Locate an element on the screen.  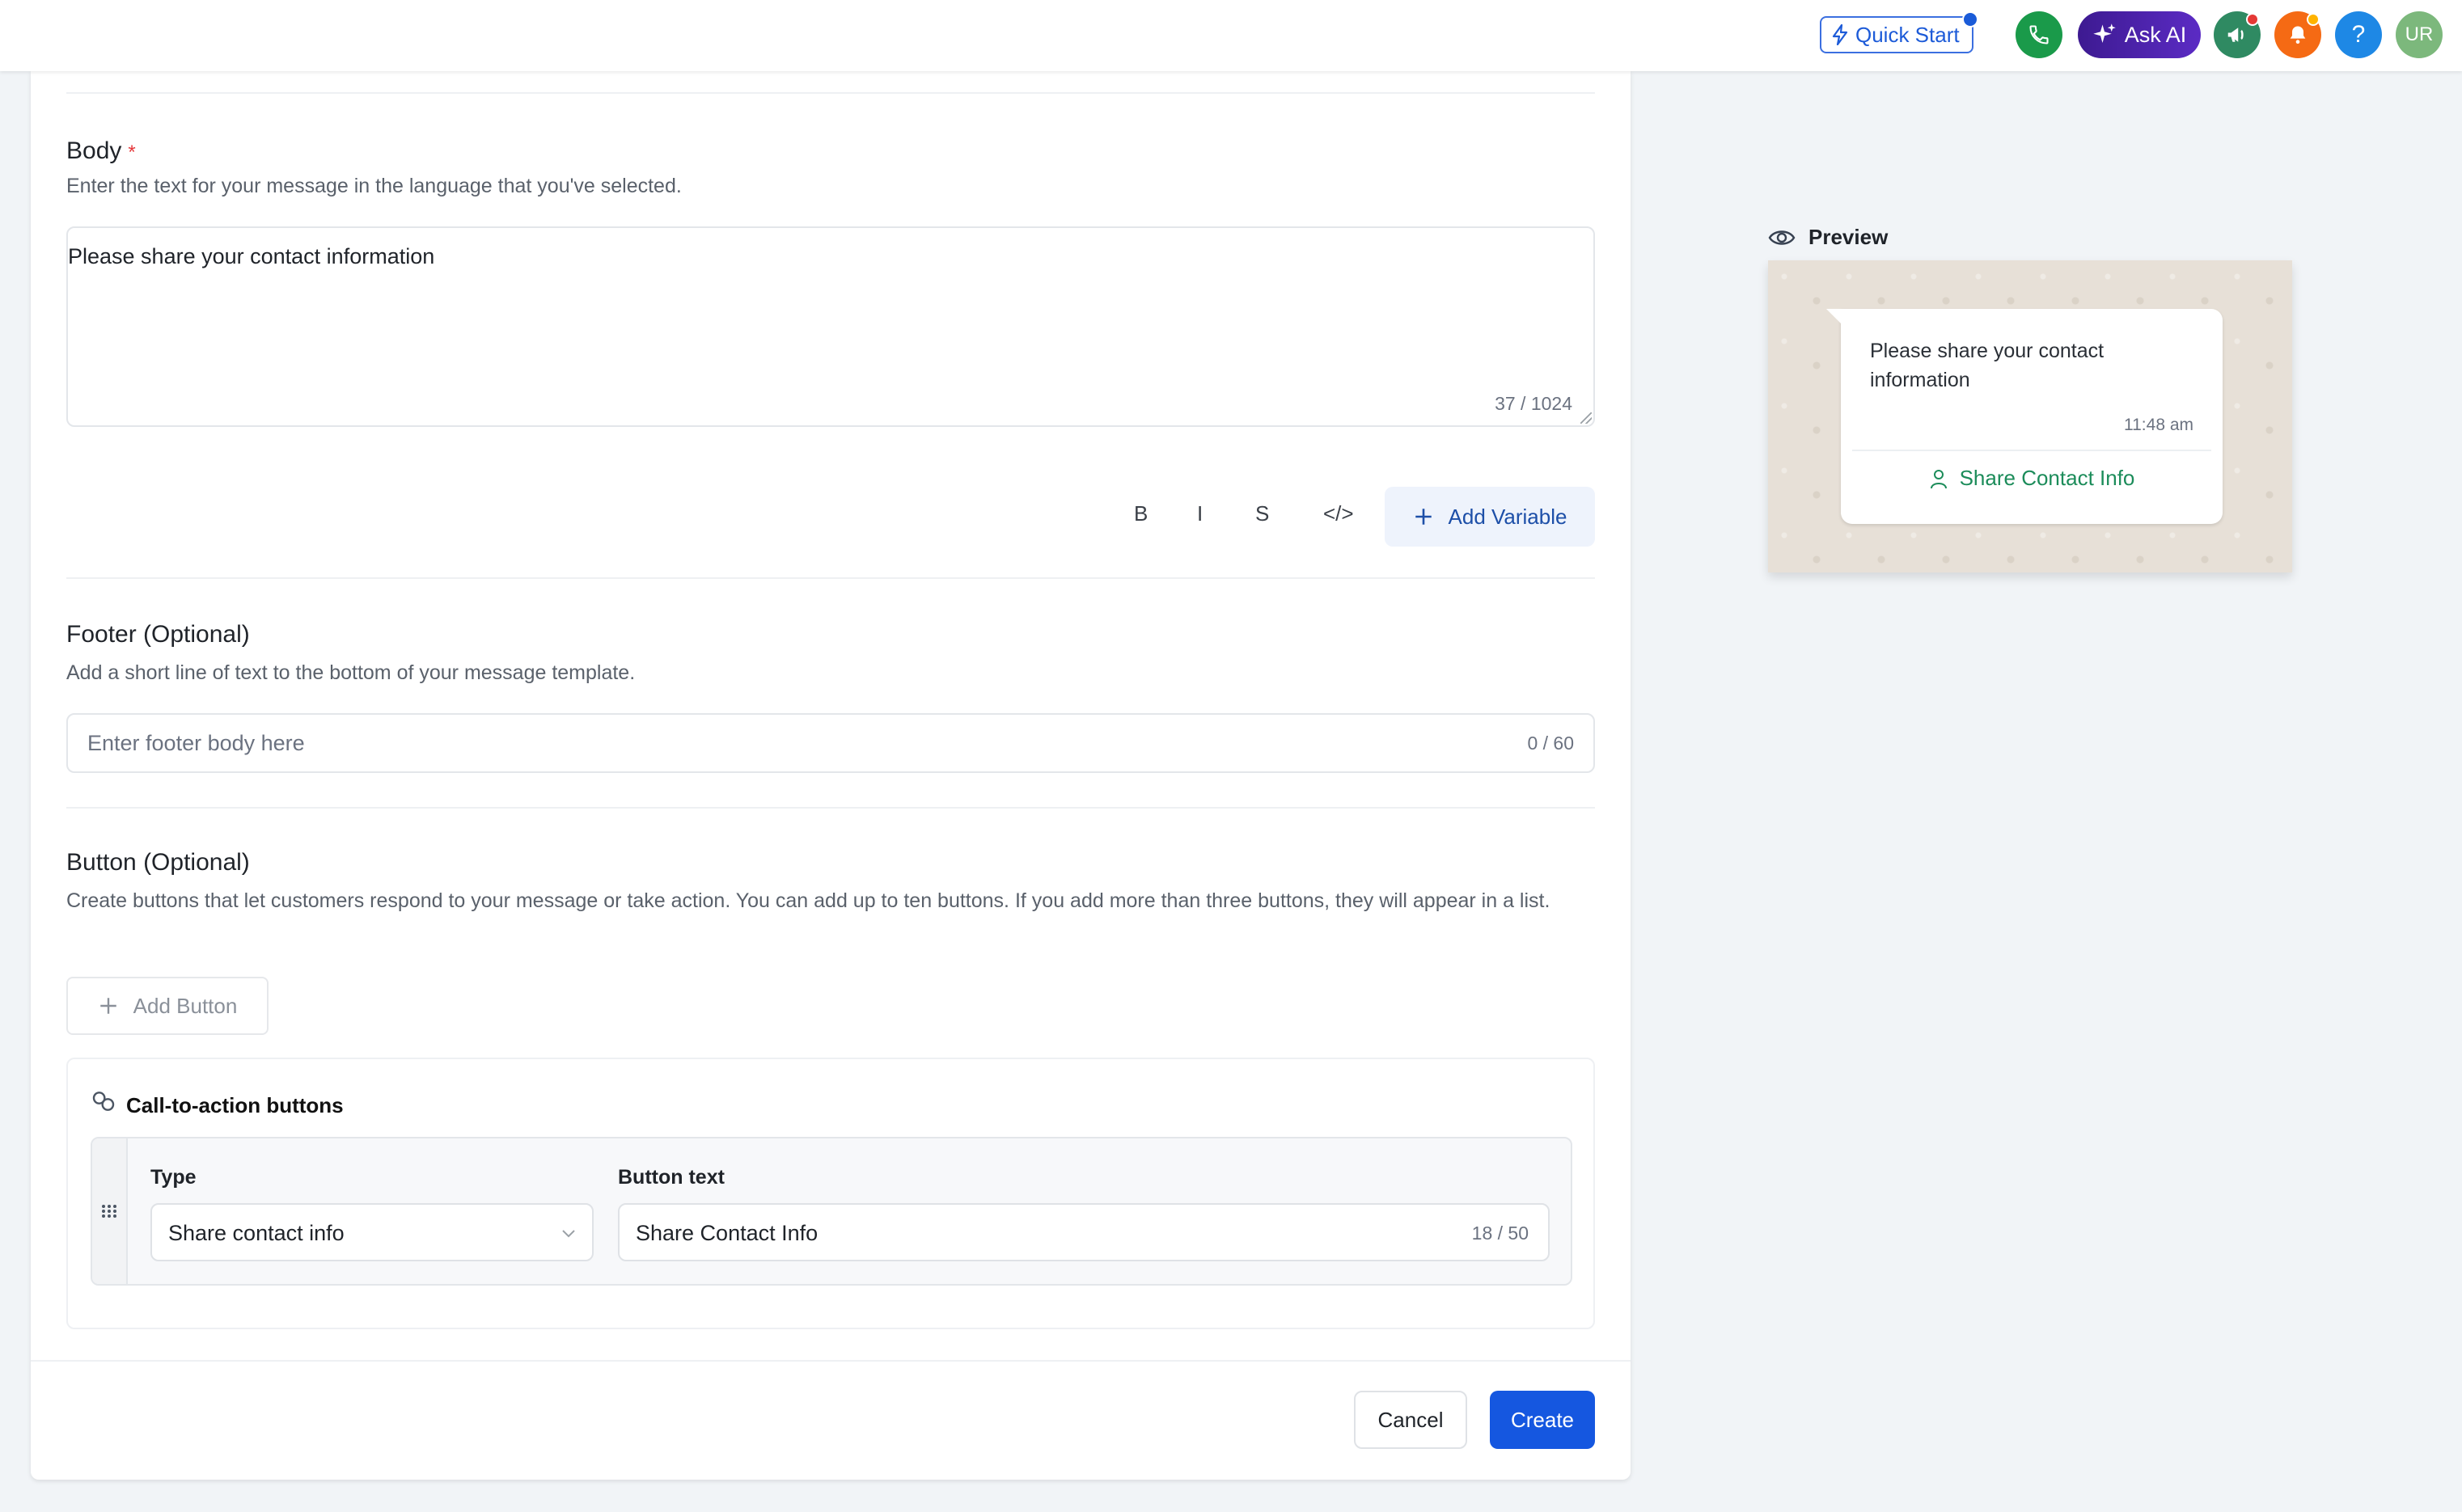
button-type-select: Share contact info is located at coordinates (372, 1232).